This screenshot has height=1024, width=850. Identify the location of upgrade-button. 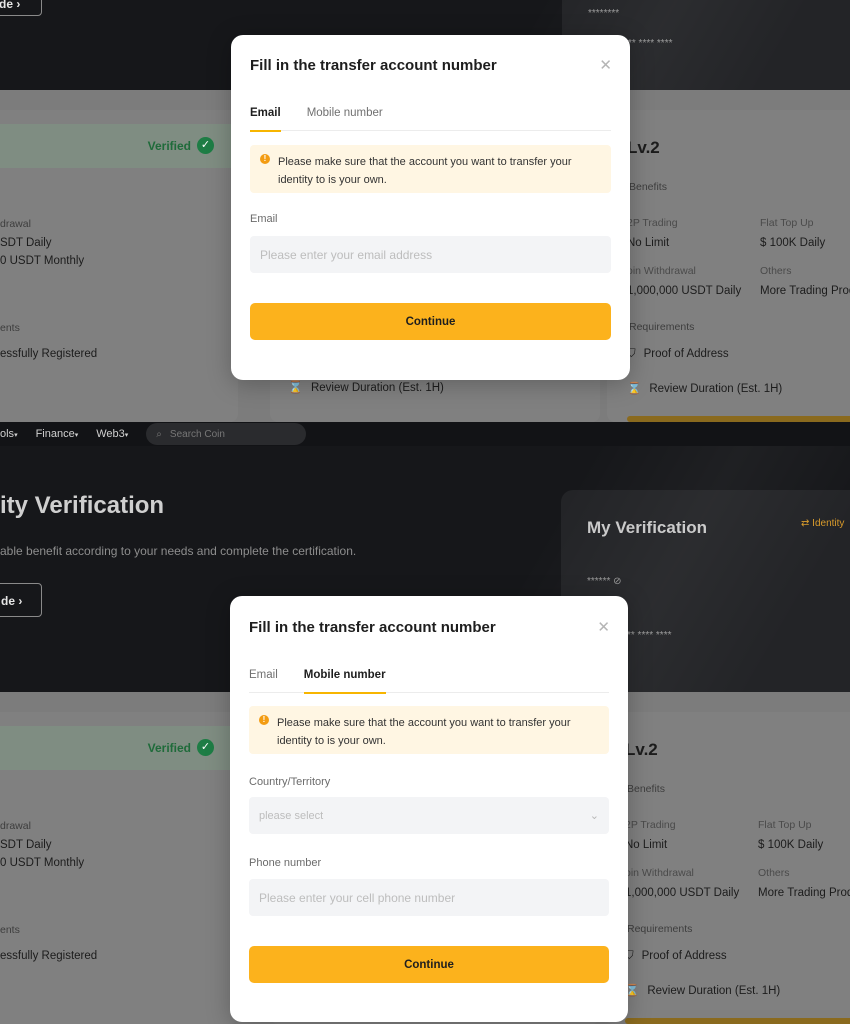
(737, 1021).